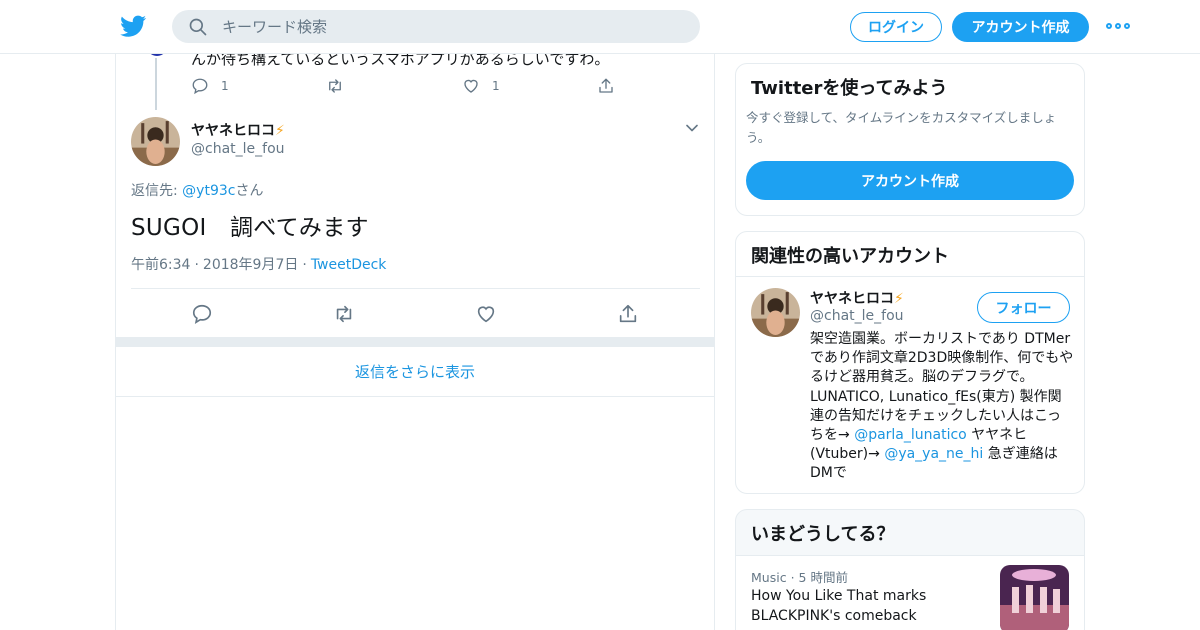 The image size is (1200, 630). Describe the element at coordinates (415, 372) in the screenshot. I see `show-more-replies-link: 返信をさらに表示` at that location.